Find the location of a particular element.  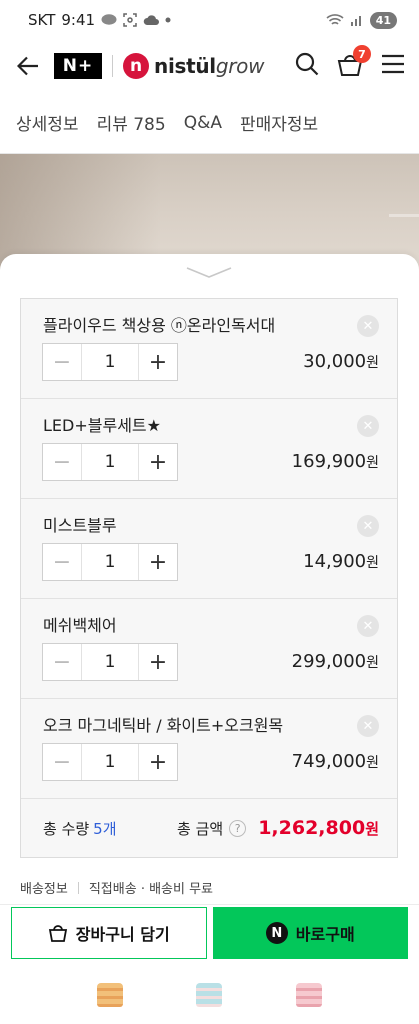

carrier-label: SKT is located at coordinates (42, 20).